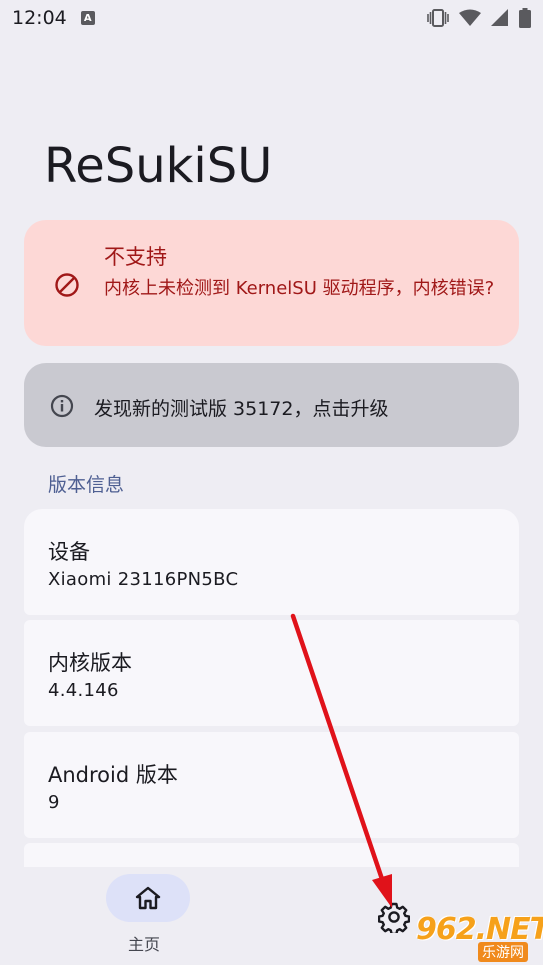 The height and width of the screenshot is (965, 543). Describe the element at coordinates (271, 18) in the screenshot. I see `status-bar: 12:04 A` at that location.